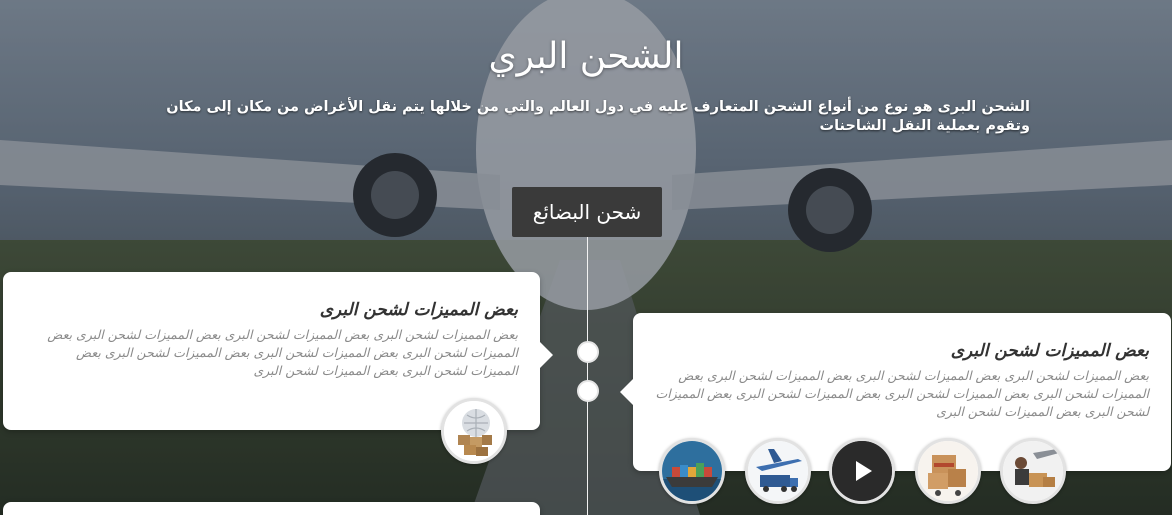 This screenshot has width=1172, height=515. Describe the element at coordinates (587, 375) in the screenshot. I see `timeline-line` at that location.